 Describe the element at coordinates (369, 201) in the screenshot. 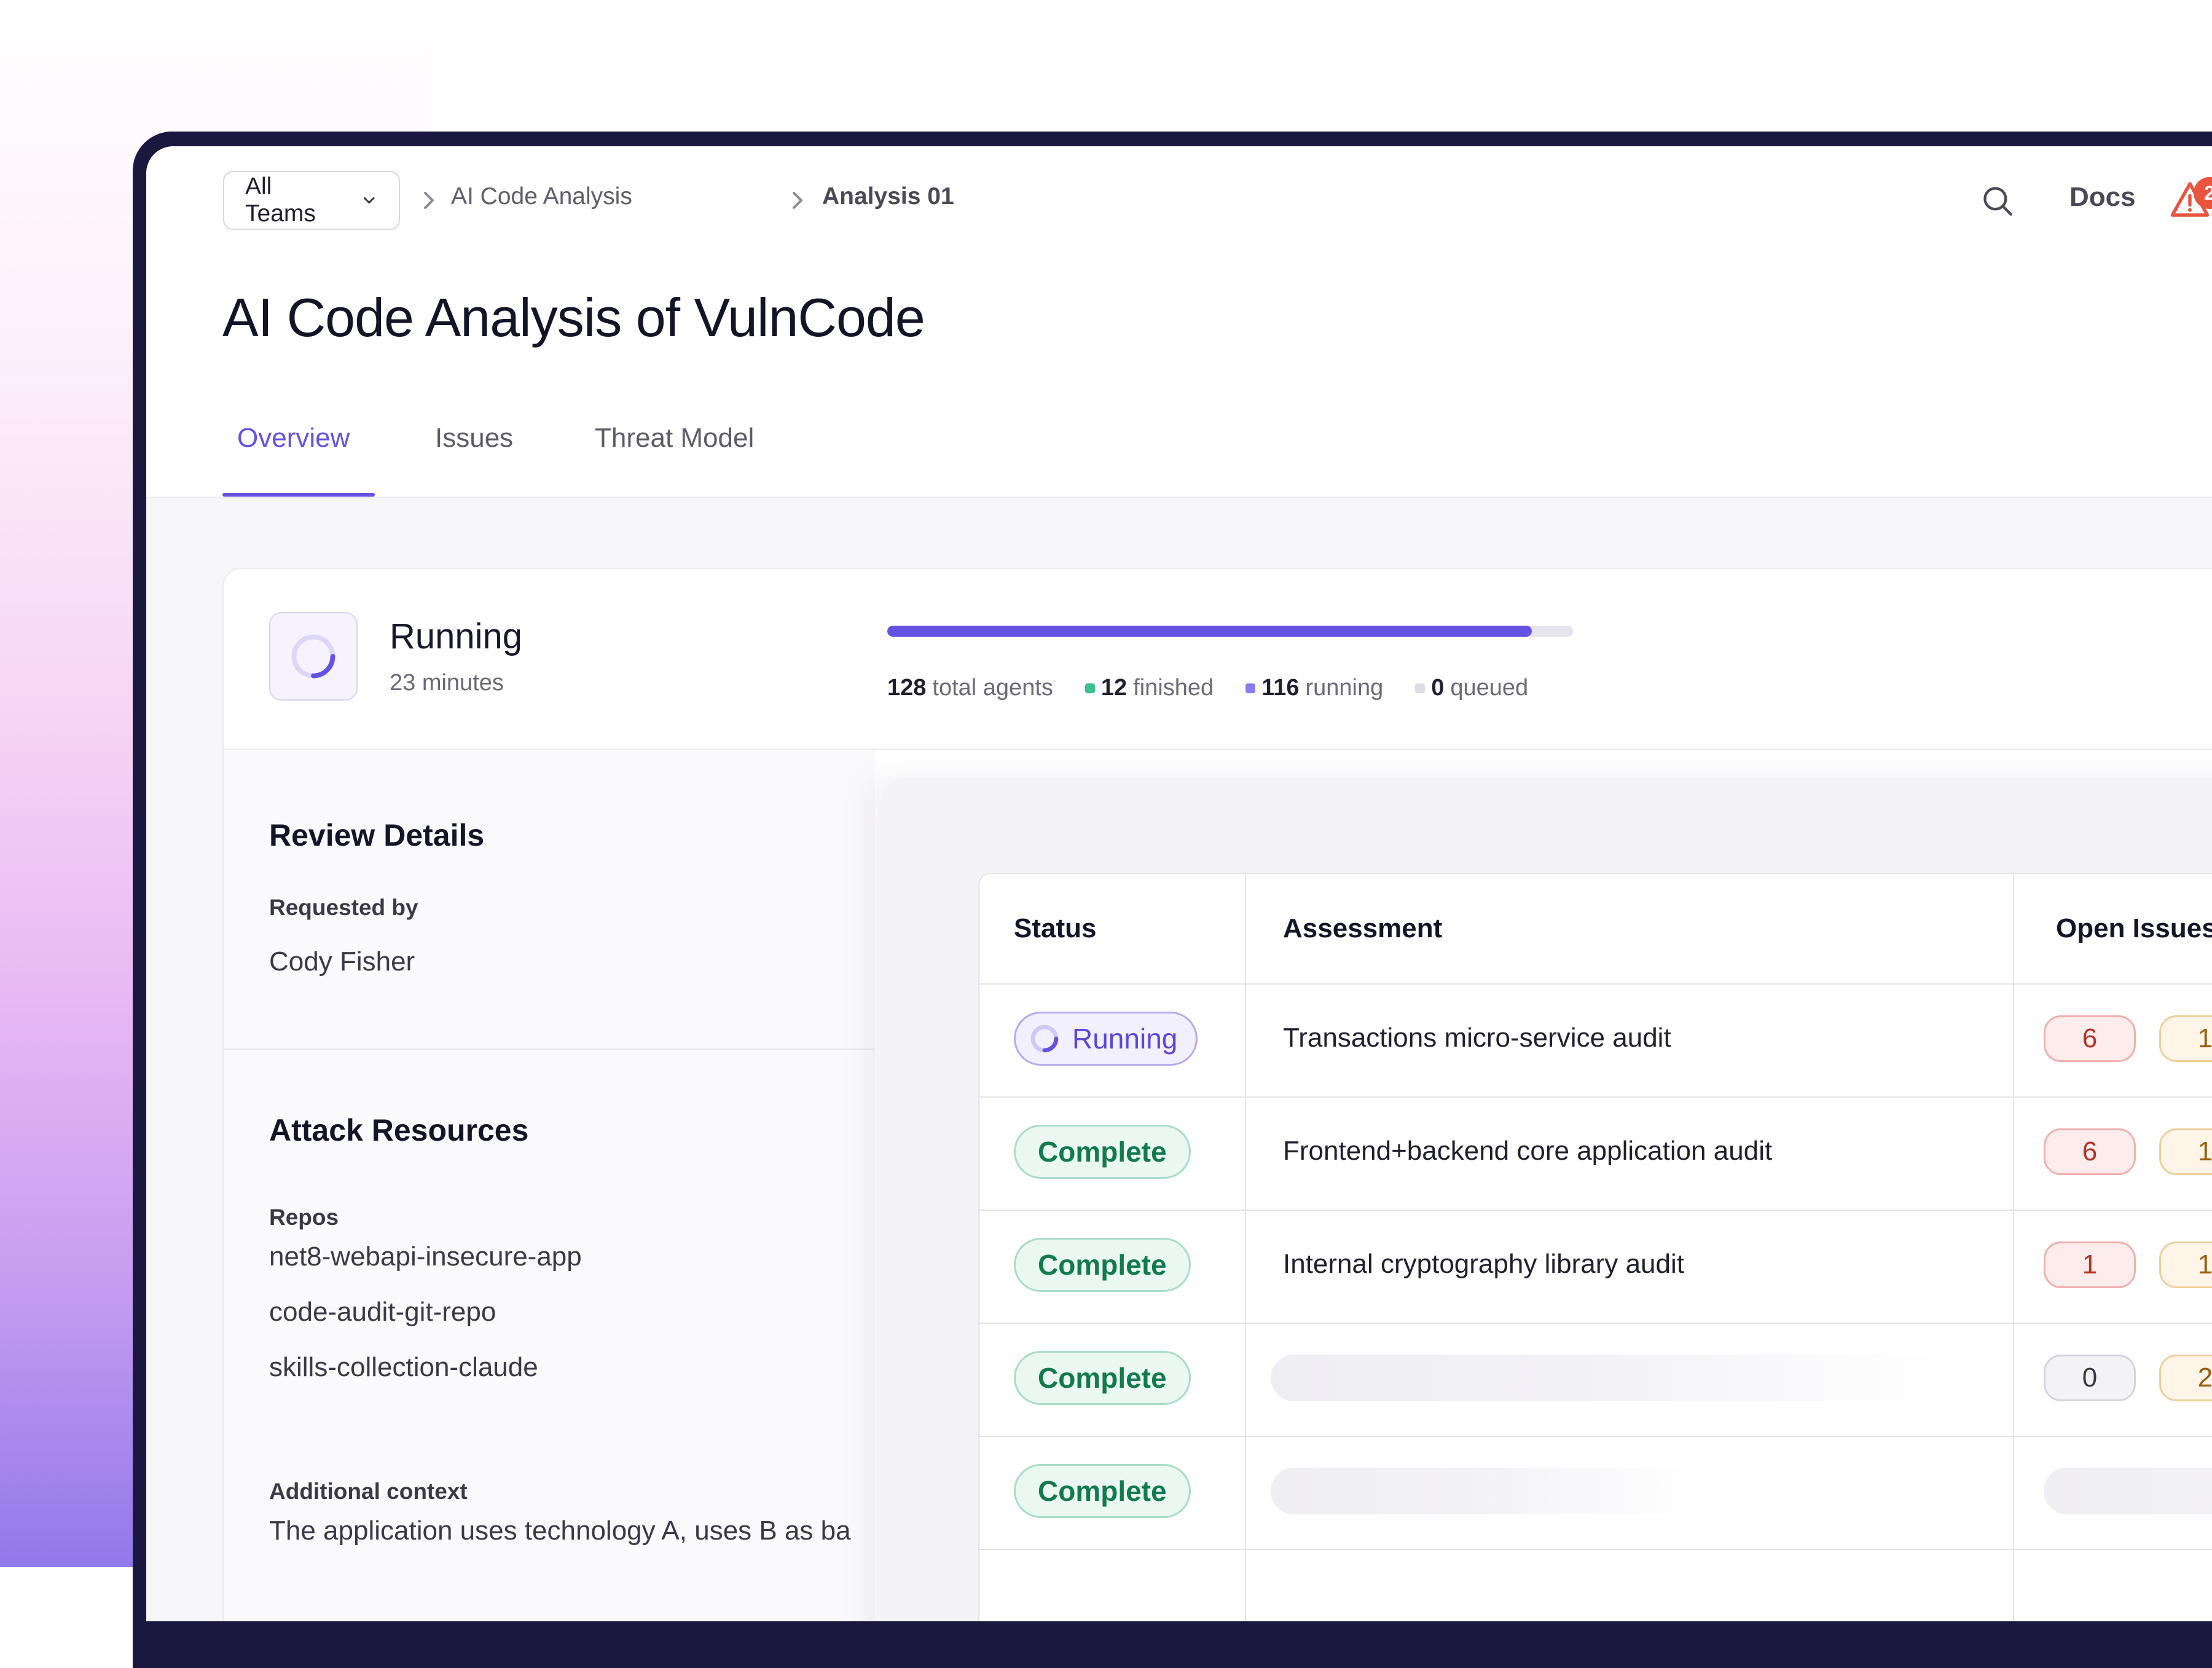

I see `chevron-down-icon` at that location.